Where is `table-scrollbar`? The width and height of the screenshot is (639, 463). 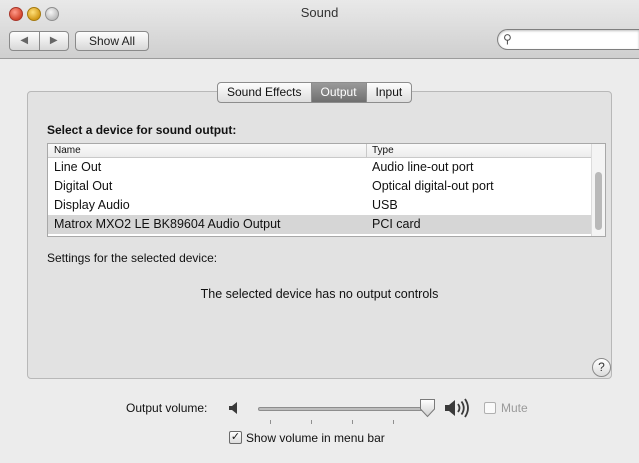 table-scrollbar is located at coordinates (598, 190).